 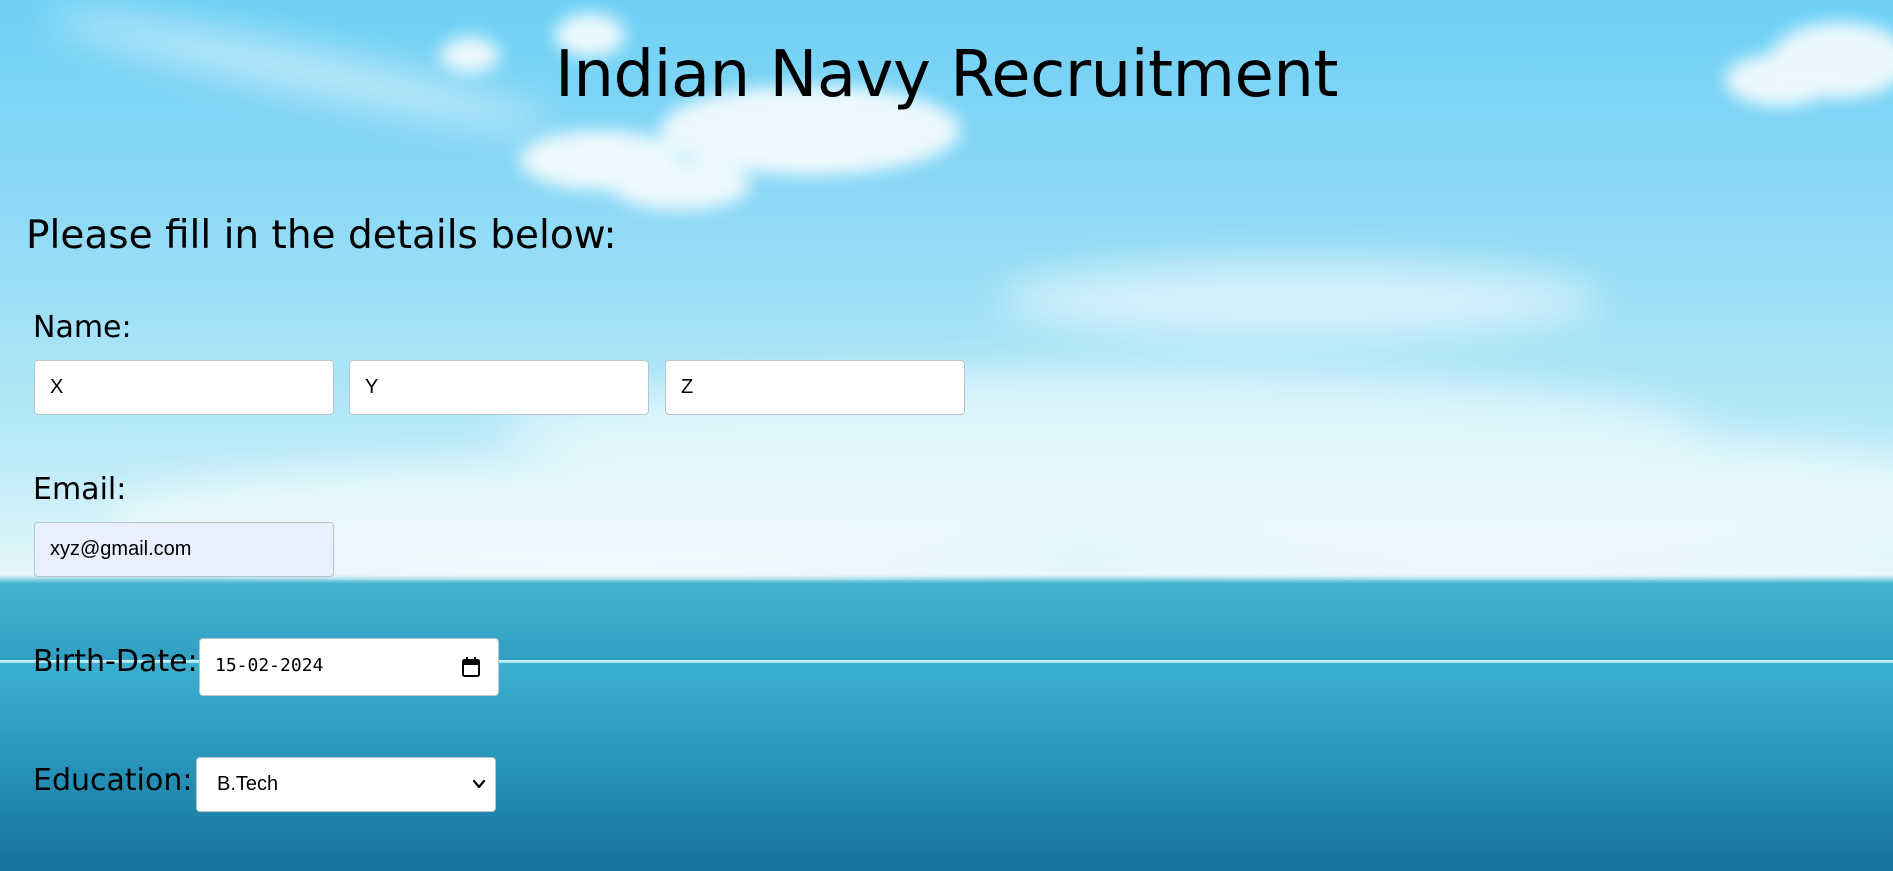 What do you see at coordinates (346, 784) in the screenshot?
I see `education-select: B.Tech` at bounding box center [346, 784].